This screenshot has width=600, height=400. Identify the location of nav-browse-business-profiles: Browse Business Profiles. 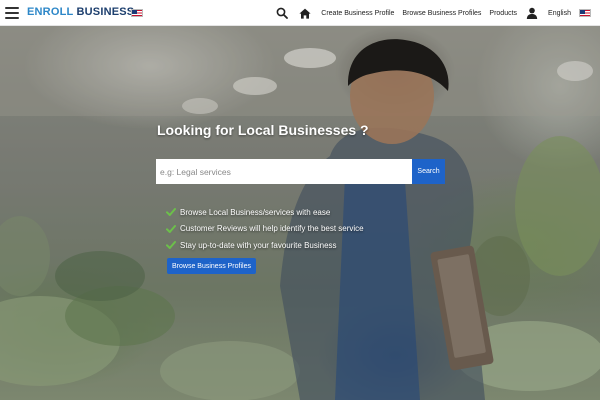
(441, 13).